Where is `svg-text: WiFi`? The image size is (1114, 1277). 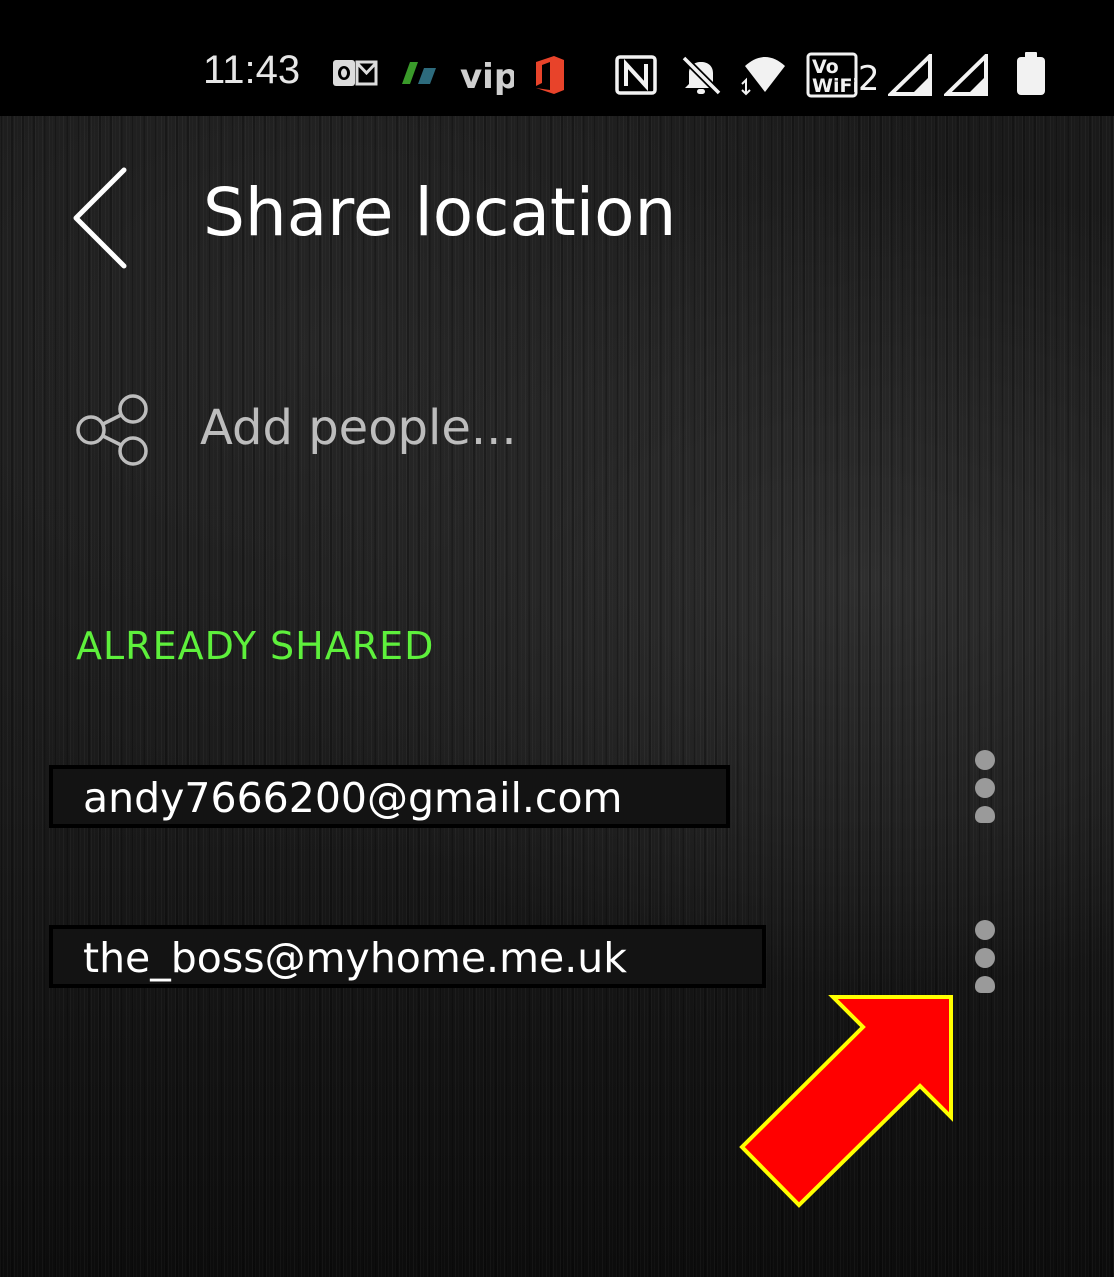
svg-text: WiFi is located at coordinates (835, 86).